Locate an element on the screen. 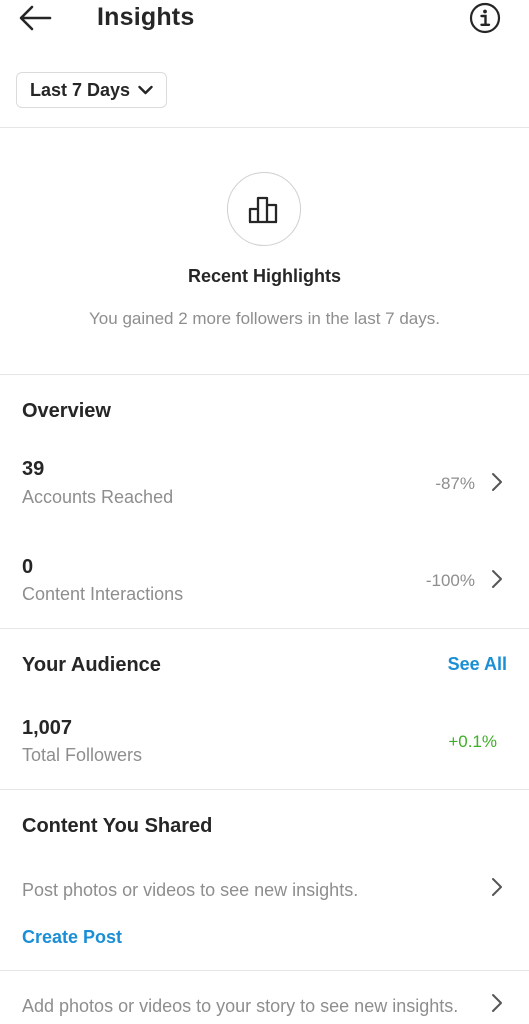 The image size is (529, 1024). info-button is located at coordinates (485, 18).